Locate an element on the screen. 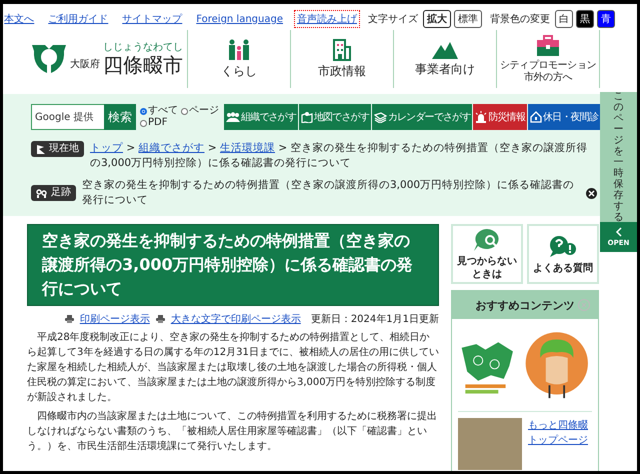  nav-item: くらし is located at coordinates (238, 59).